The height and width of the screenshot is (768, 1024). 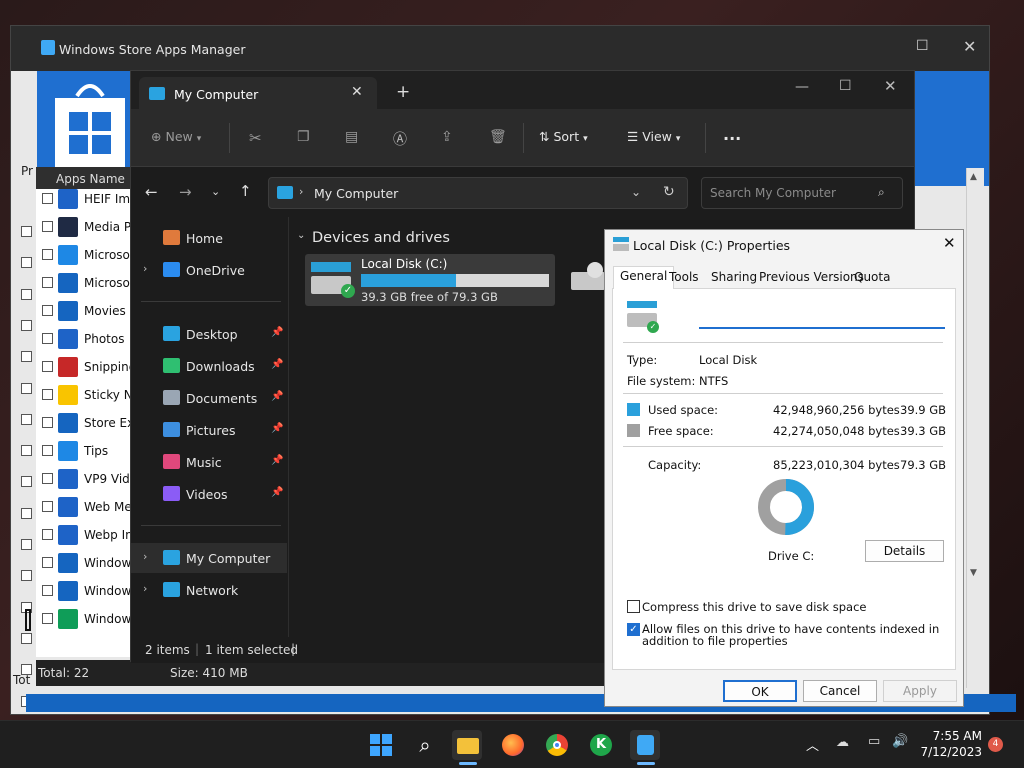 What do you see at coordinates (381, 745) in the screenshot?
I see `start-button` at bounding box center [381, 745].